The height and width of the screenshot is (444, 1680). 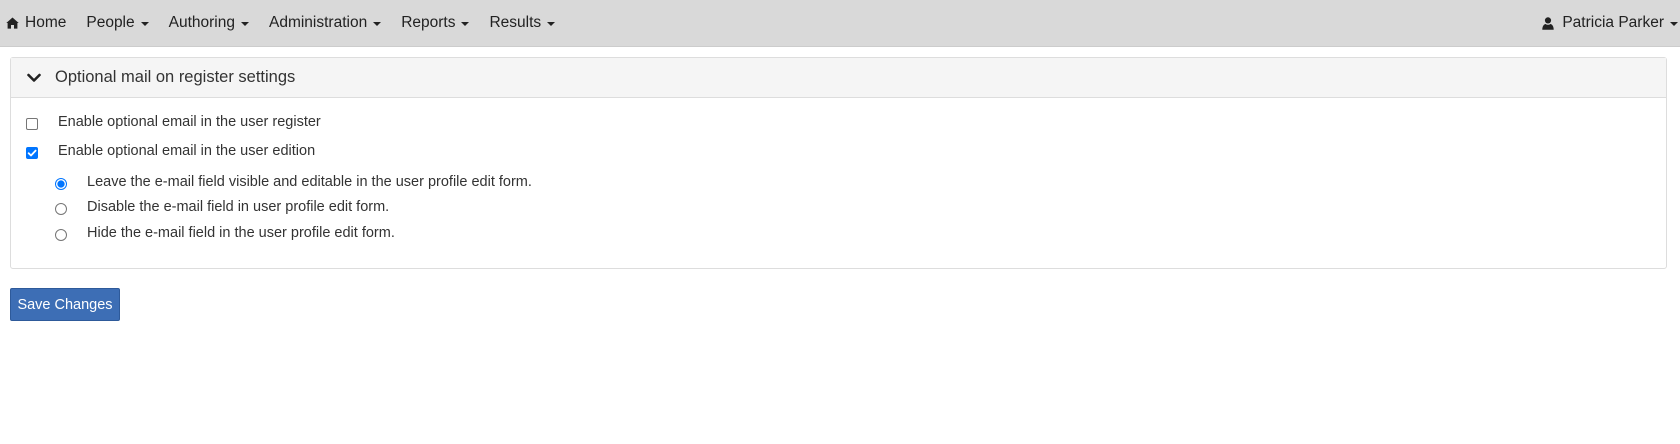 I want to click on nav-item-administration: Administration, so click(x=325, y=23).